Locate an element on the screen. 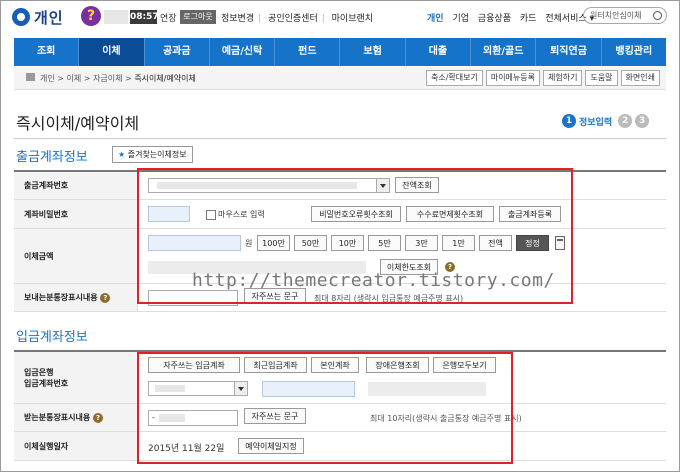  search-placeholder: 원터치안심이체 is located at coordinates (616, 15).